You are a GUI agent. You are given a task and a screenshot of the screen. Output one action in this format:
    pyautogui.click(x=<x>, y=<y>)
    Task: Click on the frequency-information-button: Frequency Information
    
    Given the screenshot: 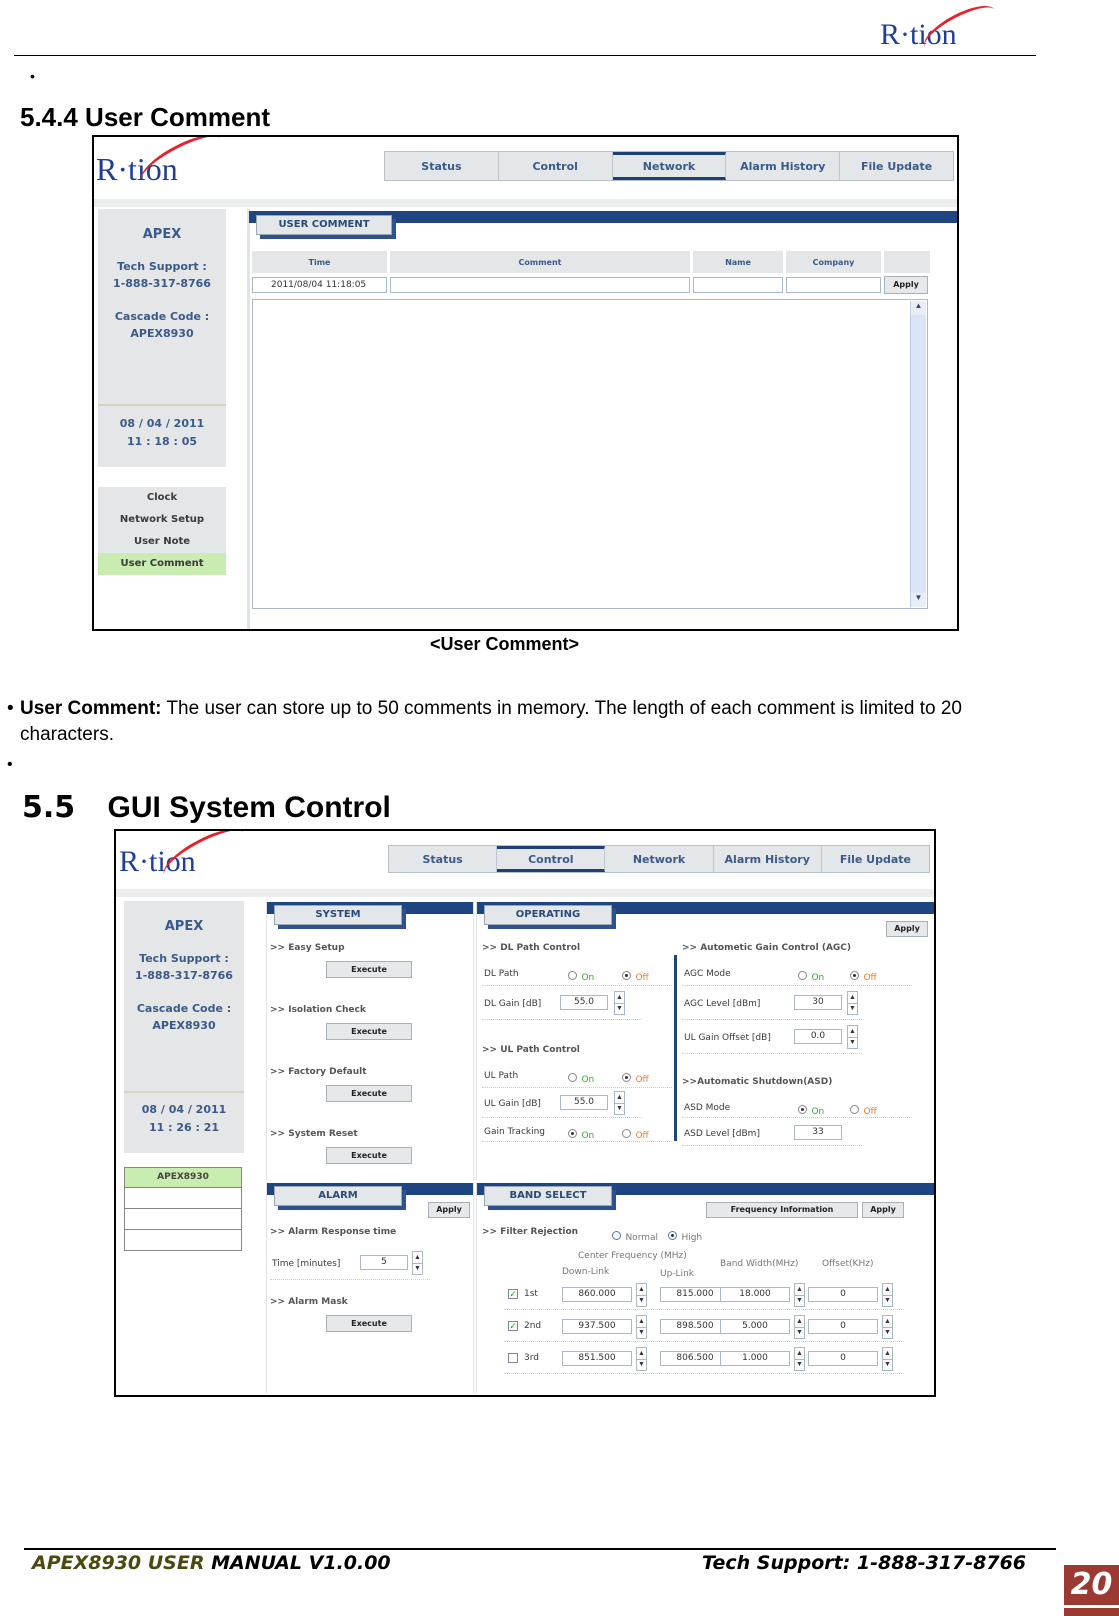 What is the action you would take?
    pyautogui.click(x=782, y=1210)
    